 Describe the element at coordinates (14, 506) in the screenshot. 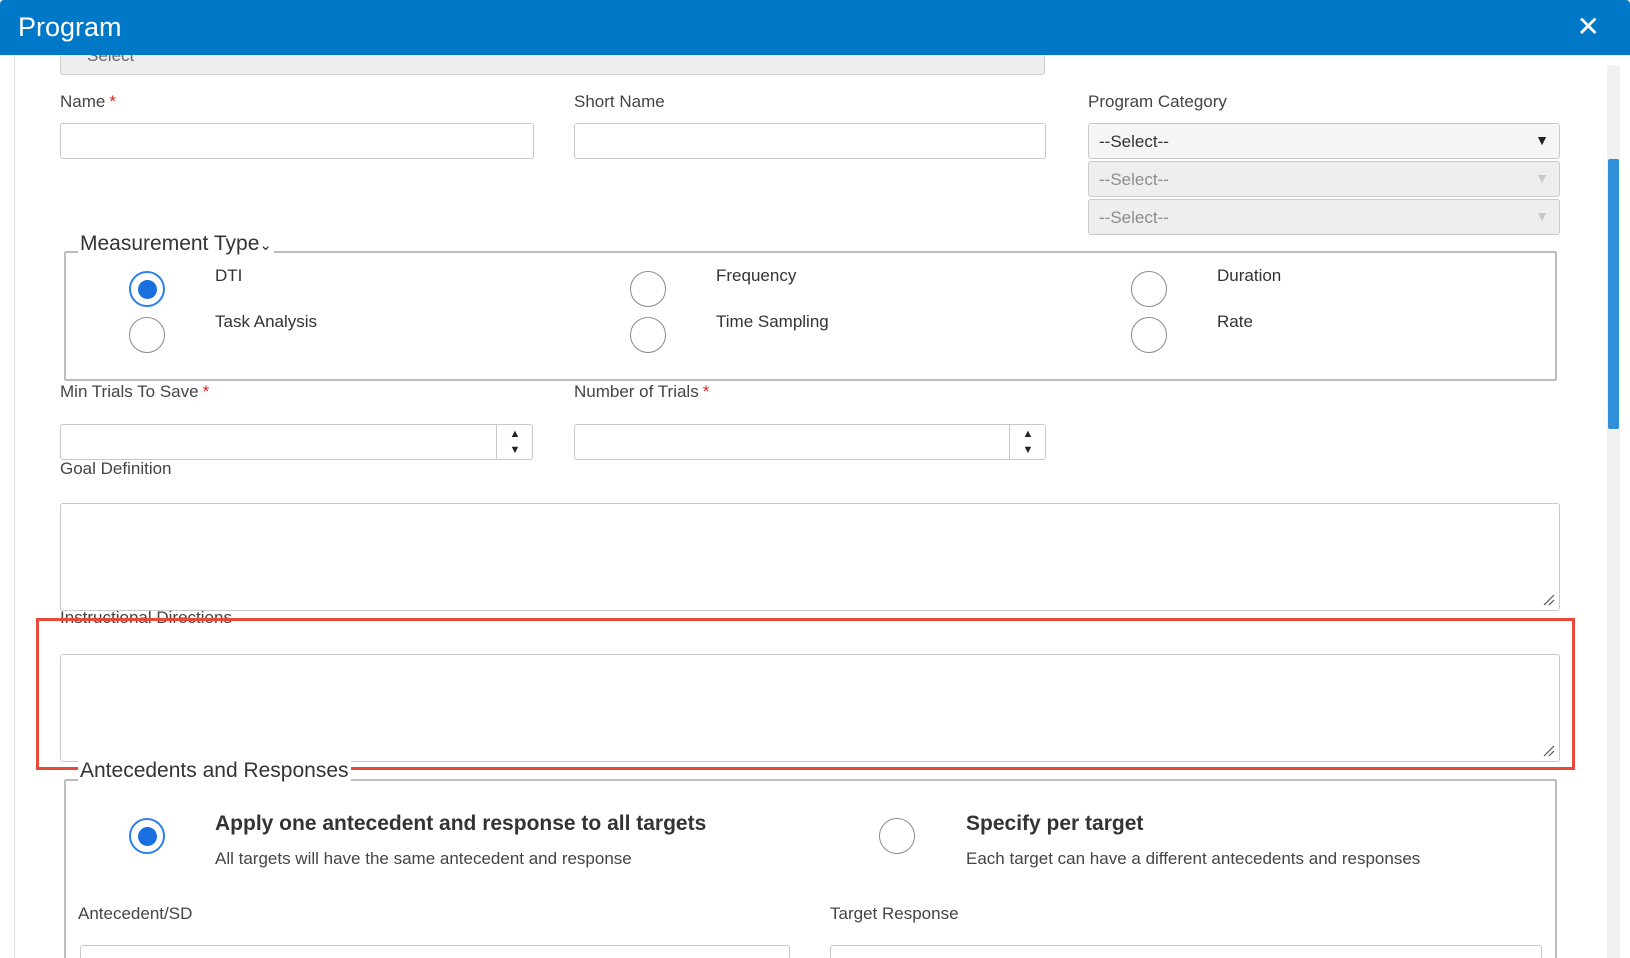

I see `left-divider` at that location.